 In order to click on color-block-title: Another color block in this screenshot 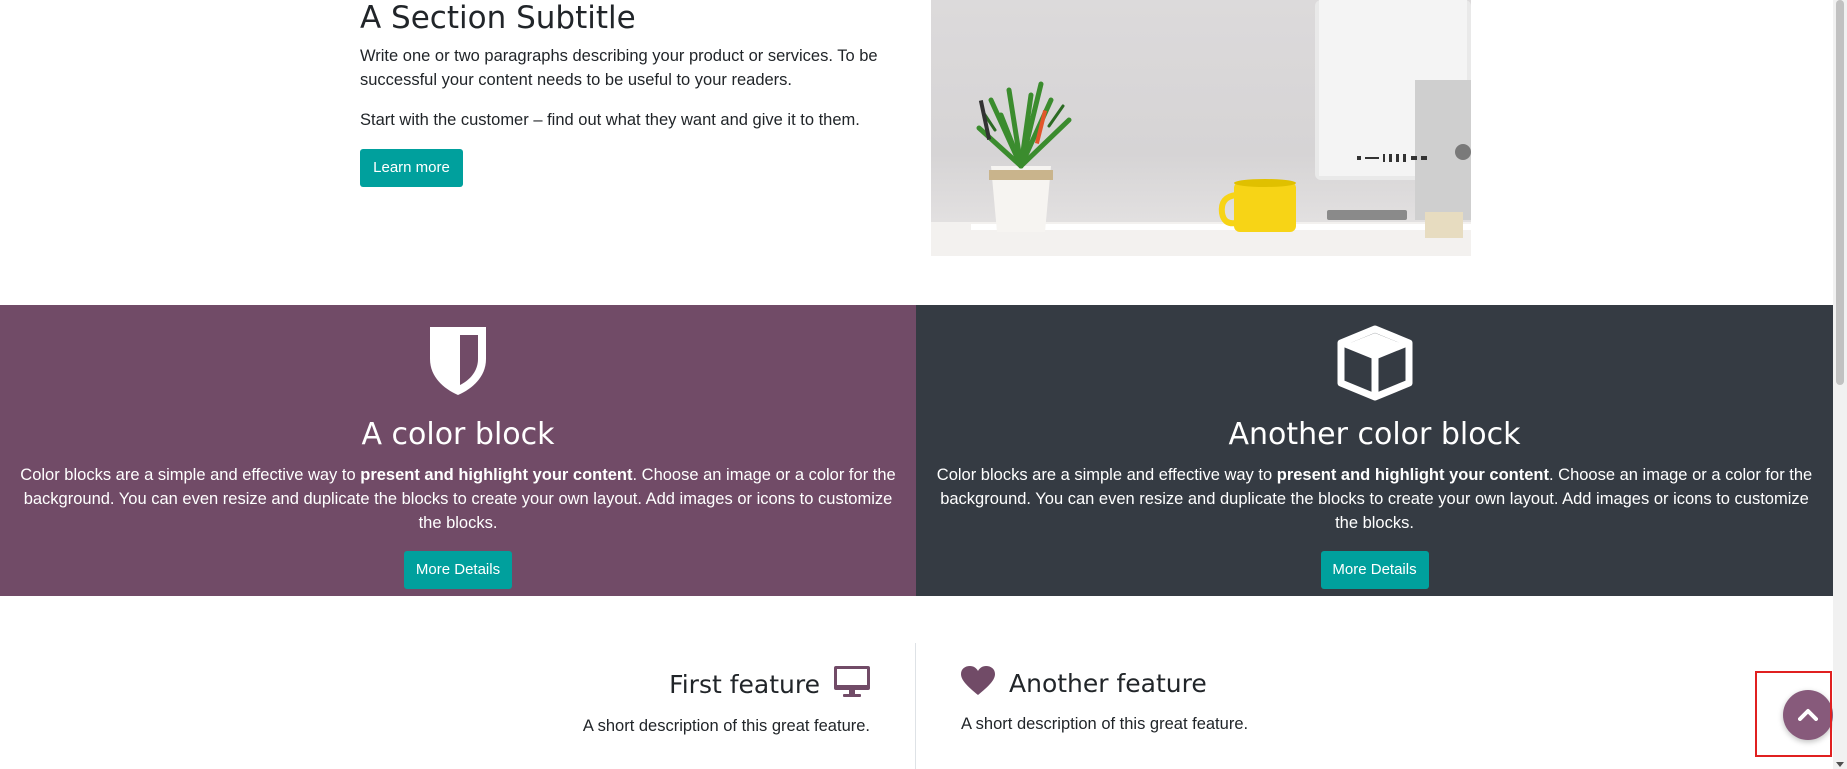, I will do `click(1374, 434)`.